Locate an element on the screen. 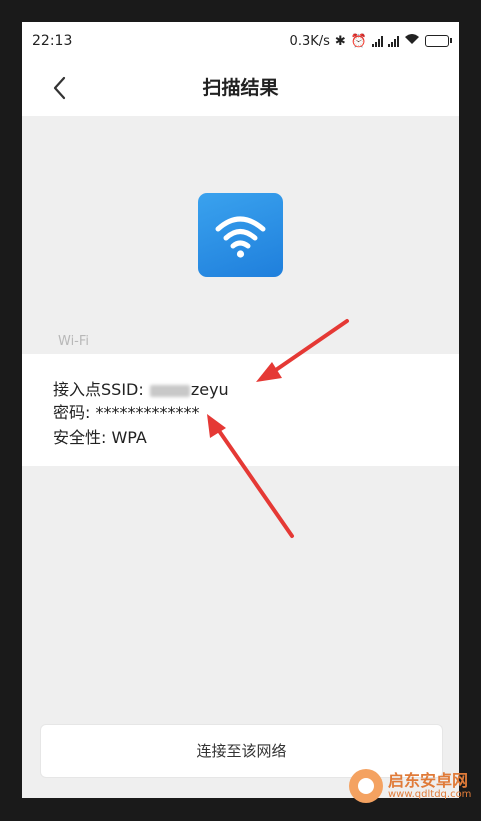 The height and width of the screenshot is (821, 481). watermark: 启东安卓网 www.qdltdq.com is located at coordinates (410, 786).